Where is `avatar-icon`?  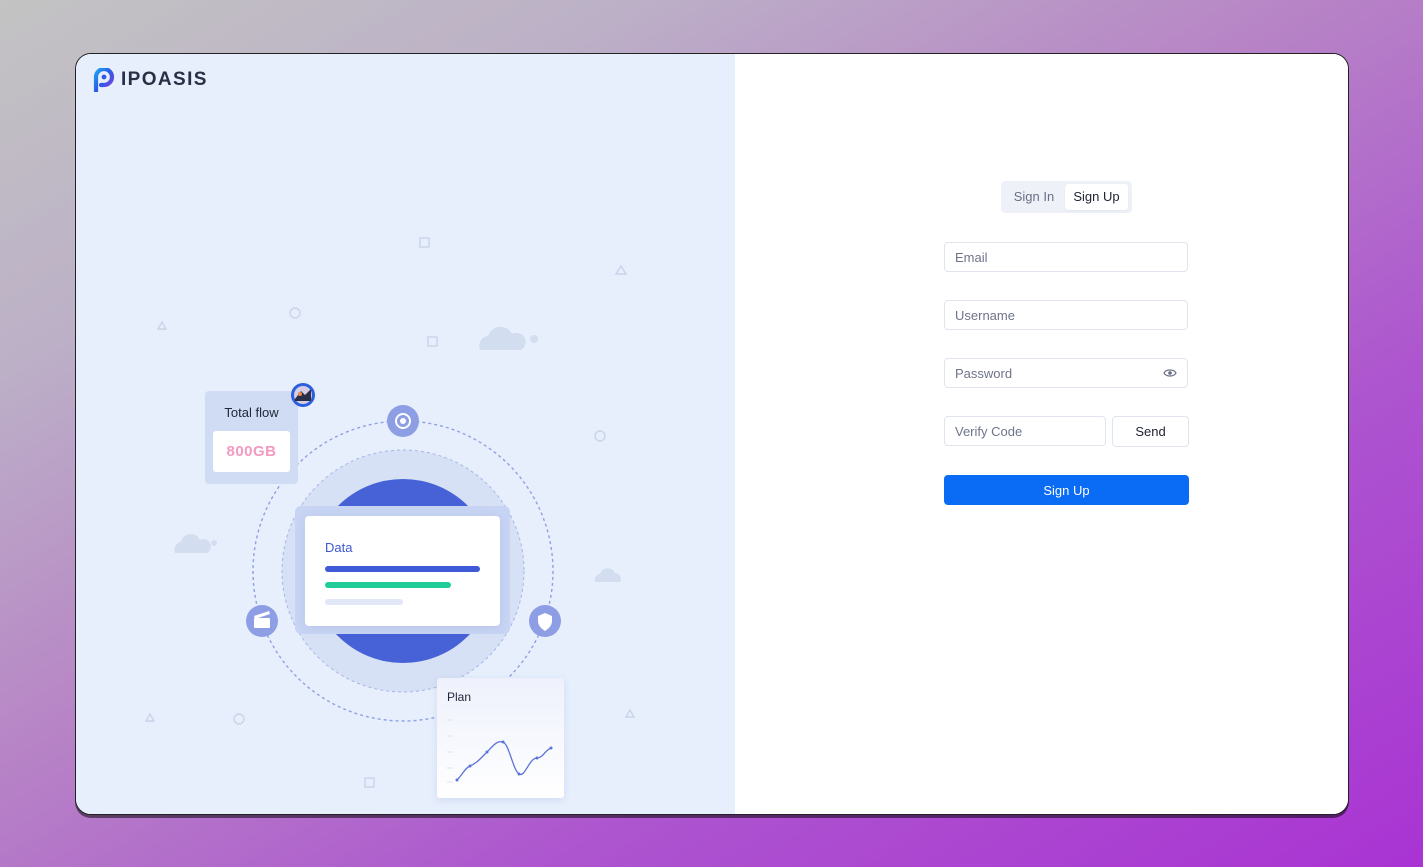 avatar-icon is located at coordinates (303, 395).